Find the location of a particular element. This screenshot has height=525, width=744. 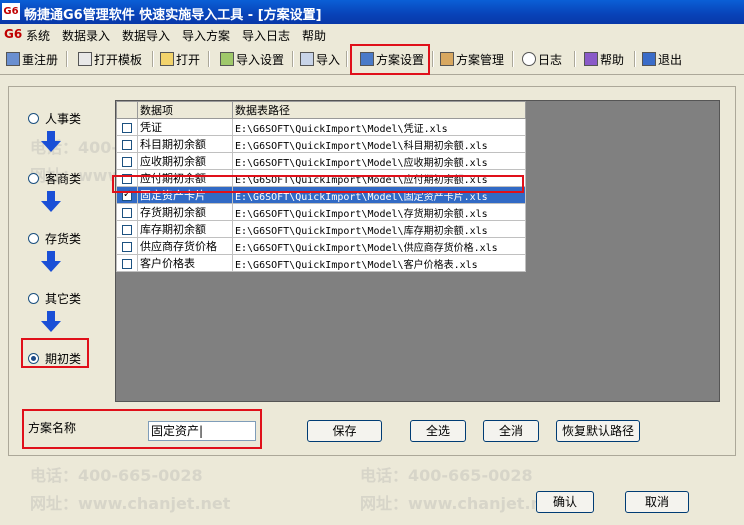

scheme-manage-icon is located at coordinates (447, 59).